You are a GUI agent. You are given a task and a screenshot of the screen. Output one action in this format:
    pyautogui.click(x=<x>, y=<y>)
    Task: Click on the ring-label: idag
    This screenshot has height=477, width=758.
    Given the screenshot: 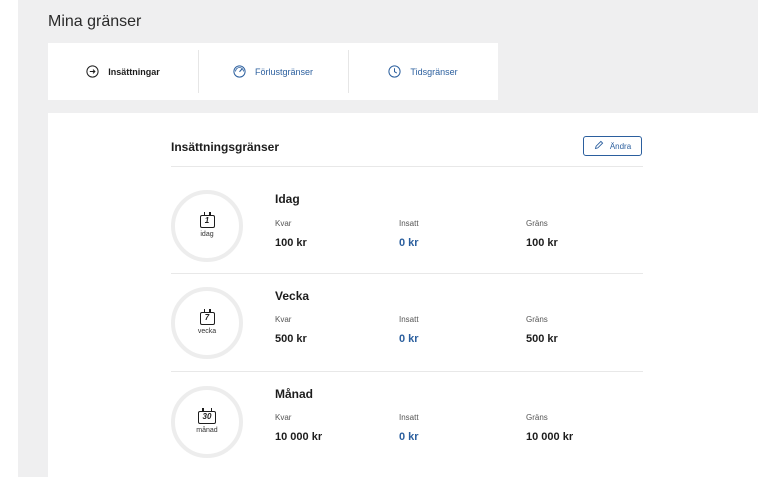 What is the action you would take?
    pyautogui.click(x=207, y=234)
    